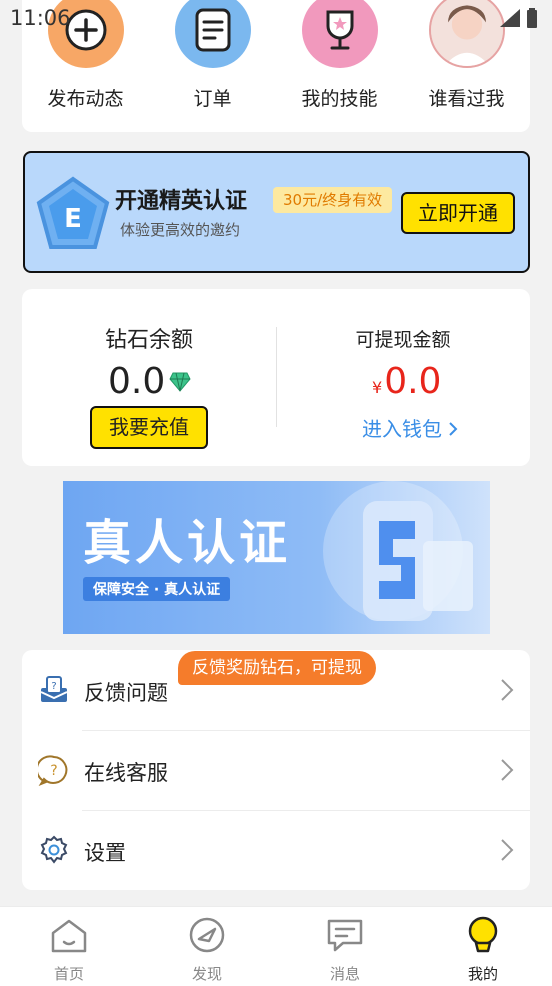  I want to click on diamond-icon, so click(180, 382).